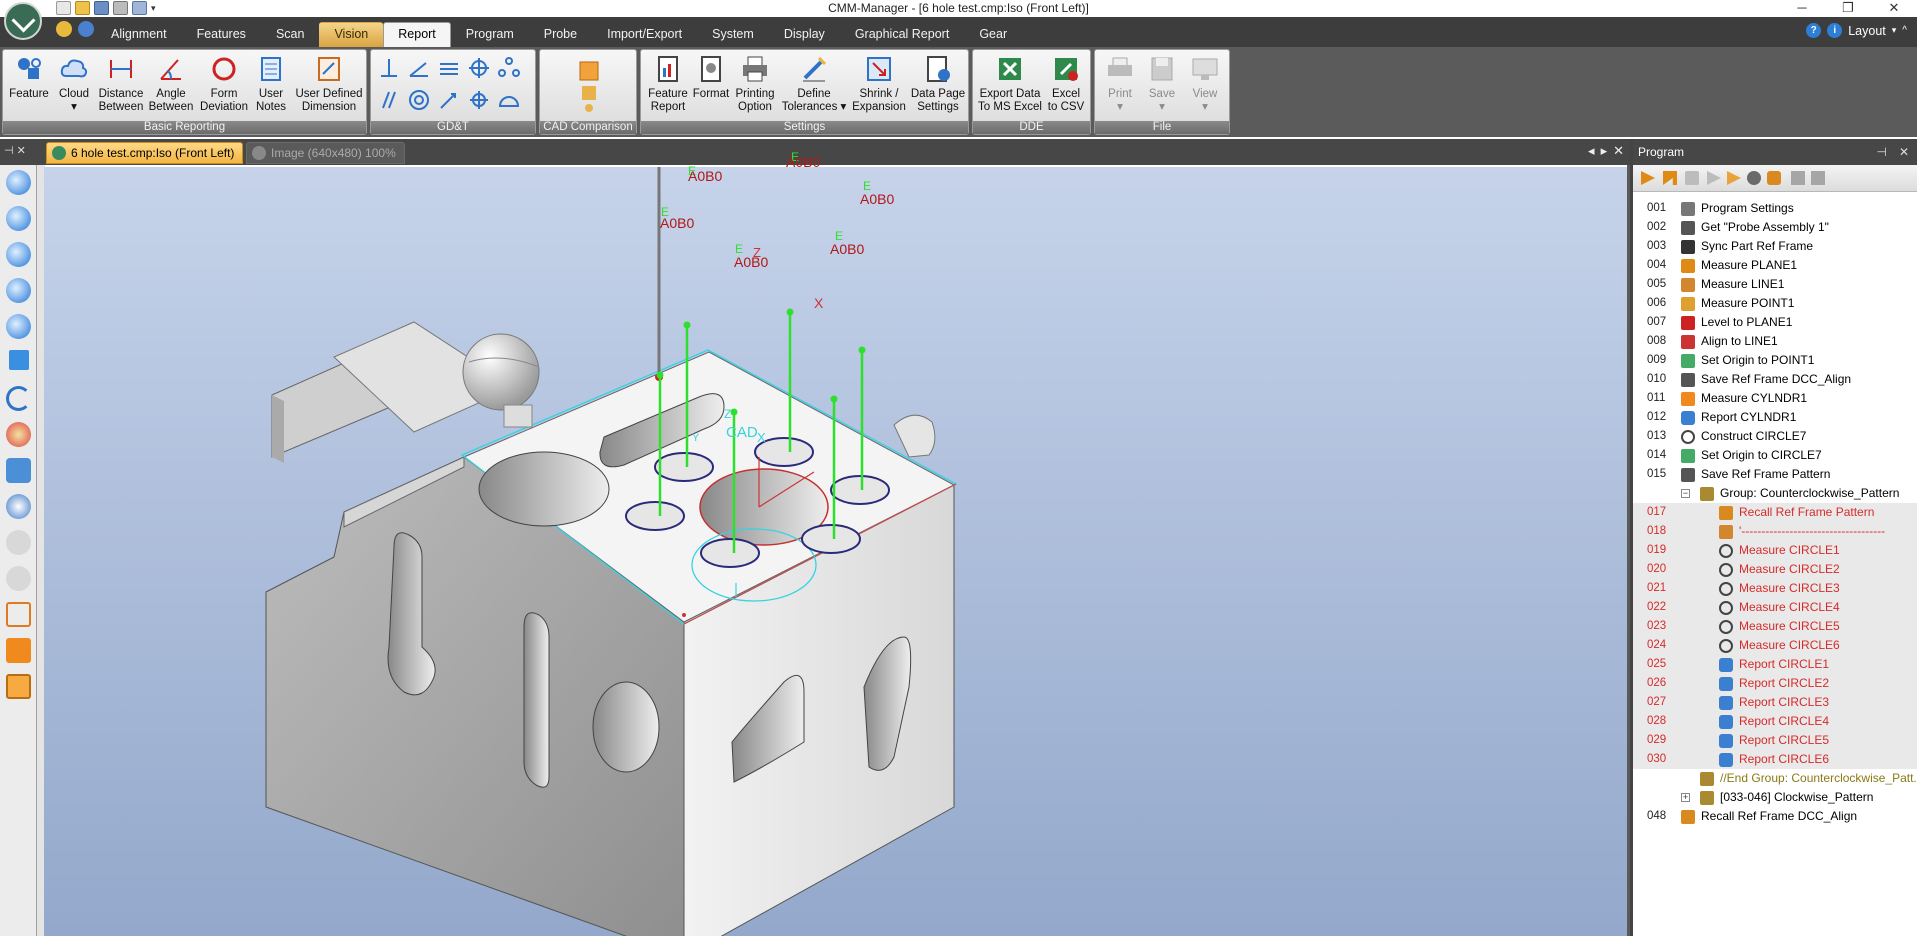 Image resolution: width=1917 pixels, height=936 pixels. Describe the element at coordinates (419, 68) in the screenshot. I see `angularity-icon` at that location.